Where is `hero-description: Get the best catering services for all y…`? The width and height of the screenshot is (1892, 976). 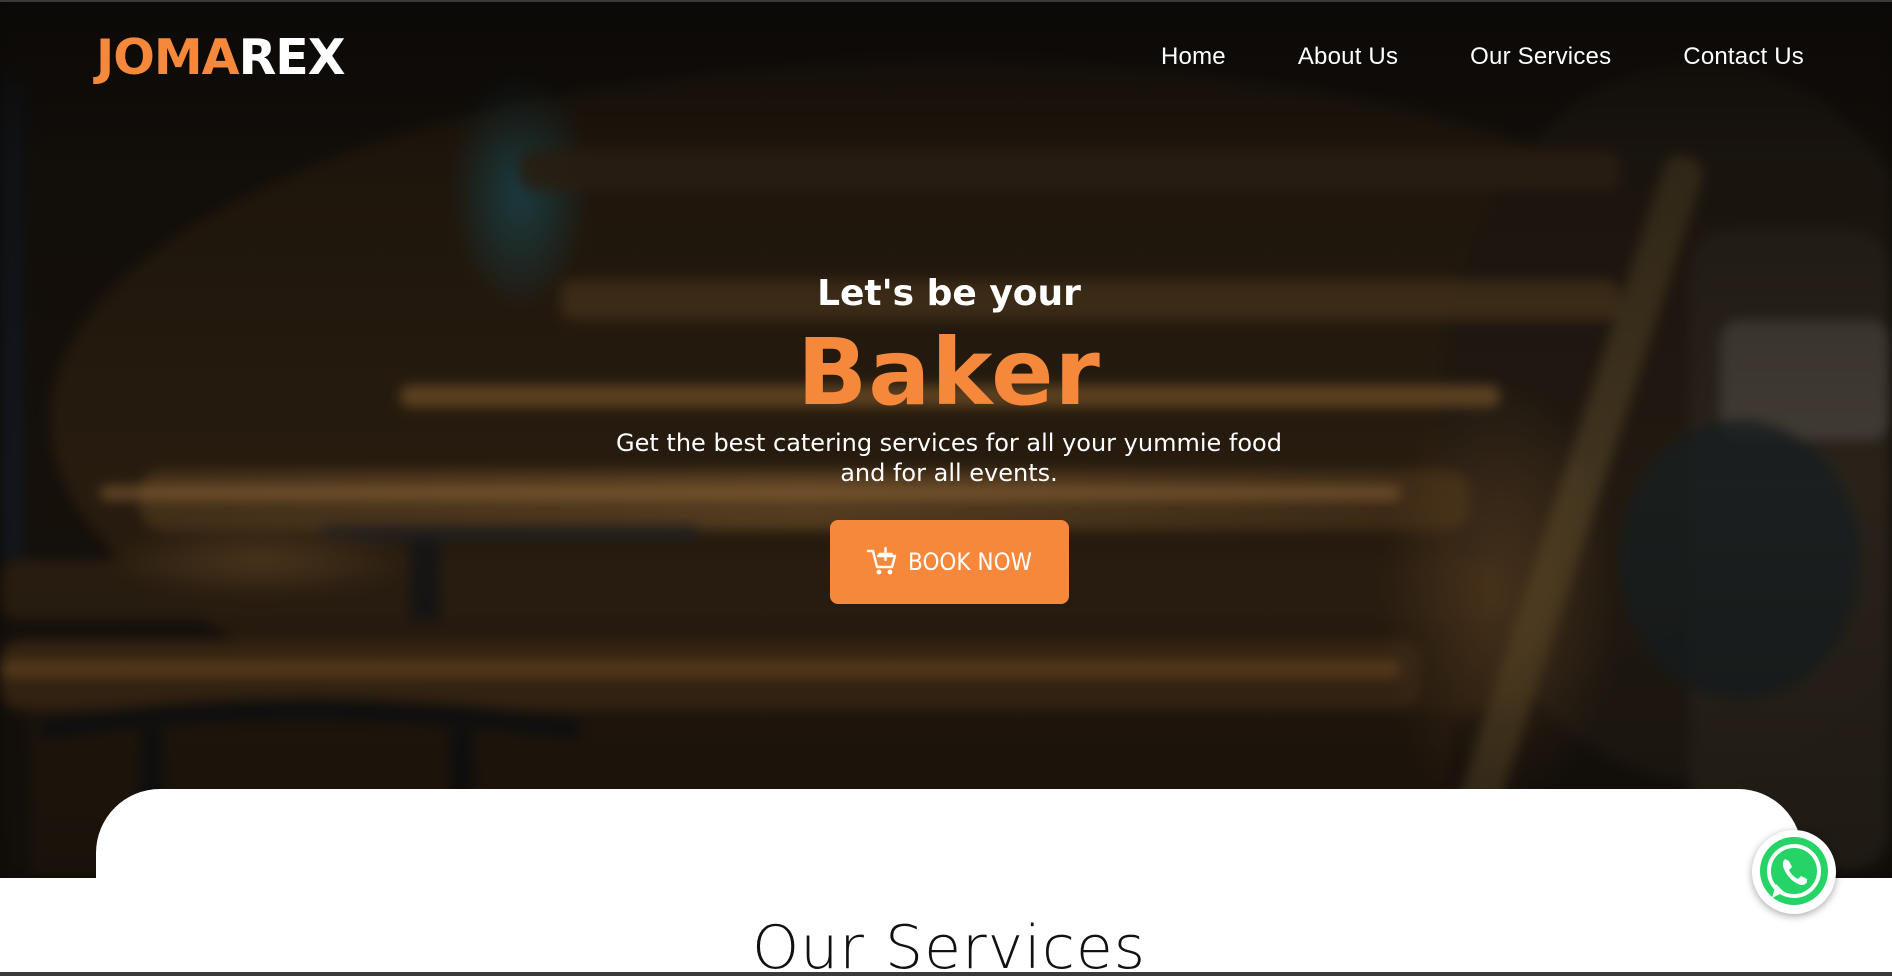
hero-description: Get the best catering services for all y… is located at coordinates (949, 458).